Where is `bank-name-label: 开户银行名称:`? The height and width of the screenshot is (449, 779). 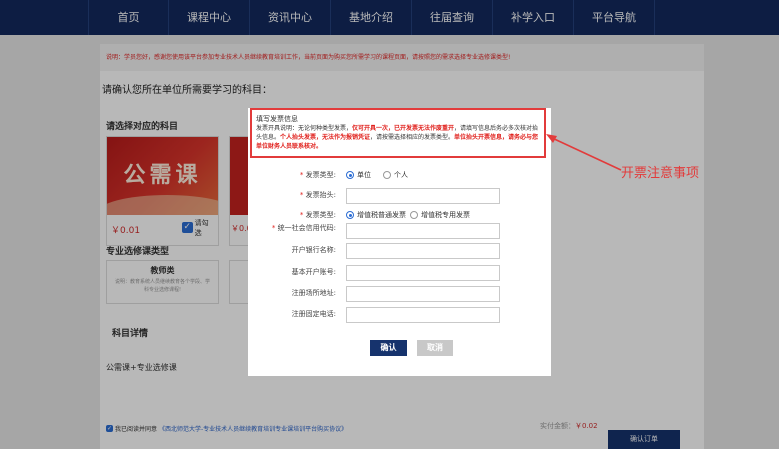 bank-name-label: 开户银行名称: is located at coordinates (313, 250).